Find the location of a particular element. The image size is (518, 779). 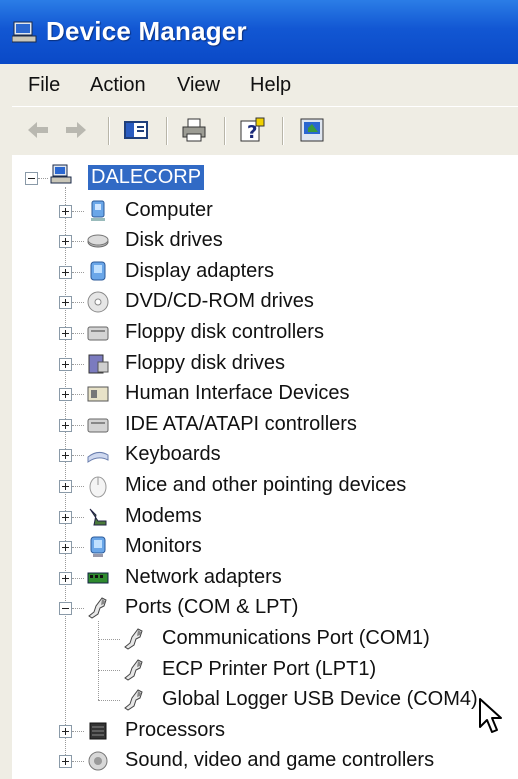

properties-icon is located at coordinates (312, 130).